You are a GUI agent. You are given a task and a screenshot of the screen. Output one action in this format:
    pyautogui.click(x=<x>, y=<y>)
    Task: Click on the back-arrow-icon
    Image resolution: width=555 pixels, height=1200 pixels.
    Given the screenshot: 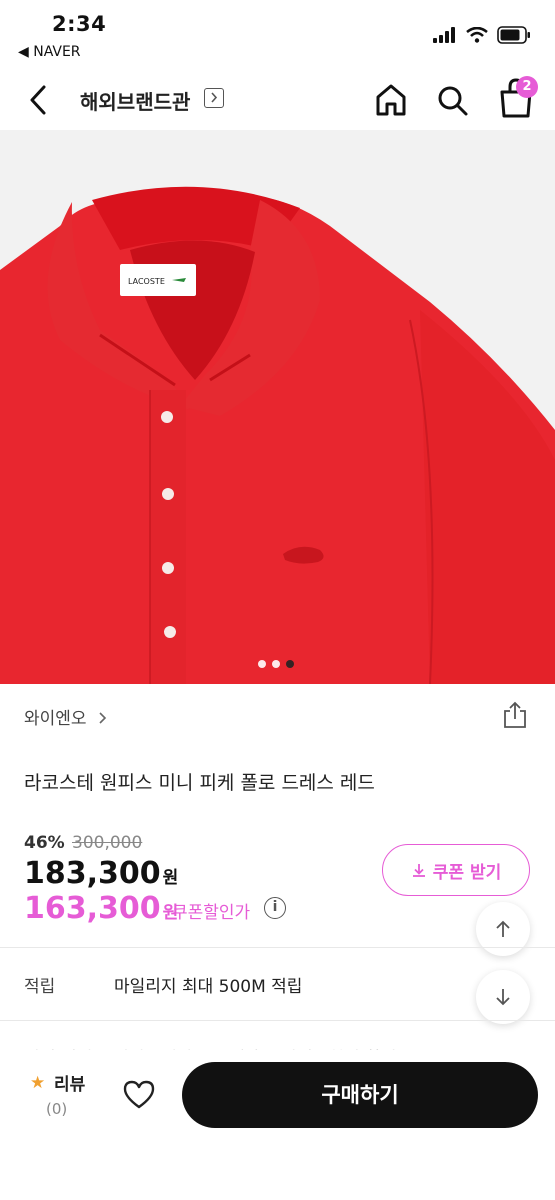 What is the action you would take?
    pyautogui.click(x=39, y=100)
    